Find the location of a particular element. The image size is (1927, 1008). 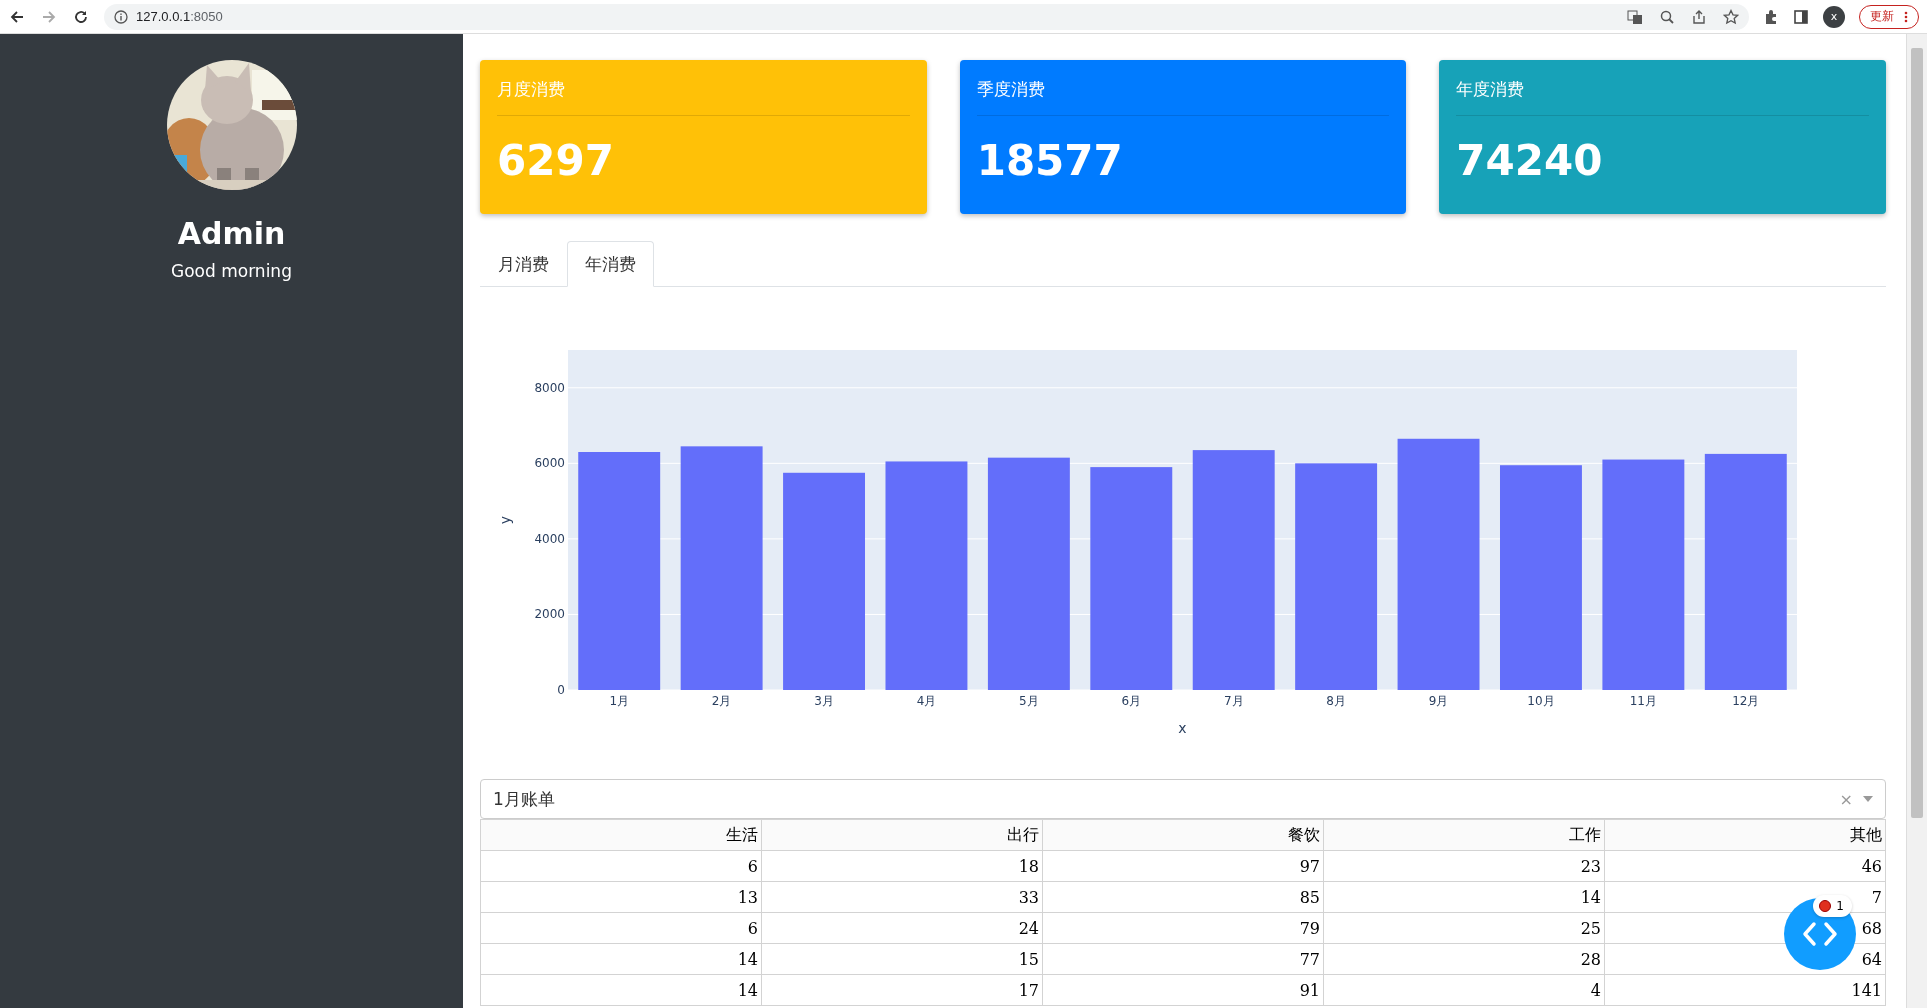

y-tick-label: 6000 is located at coordinates (549, 463).